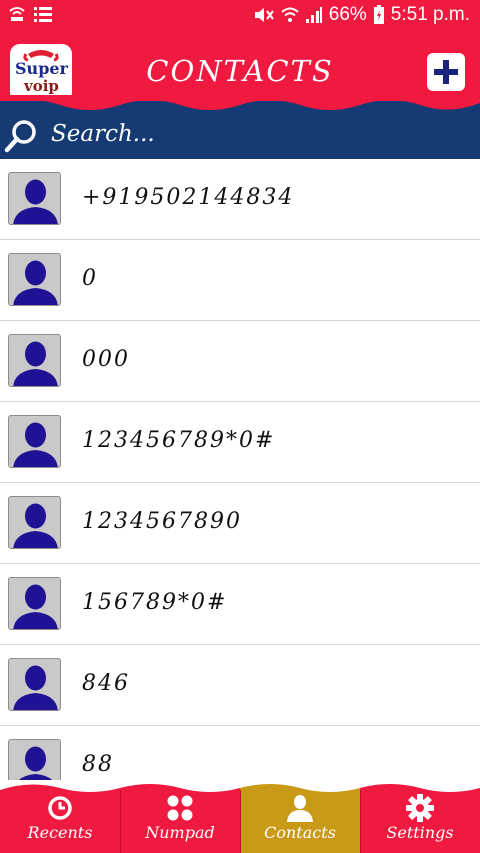 This screenshot has height=853, width=480. What do you see at coordinates (300, 808) in the screenshot?
I see `person-icon` at bounding box center [300, 808].